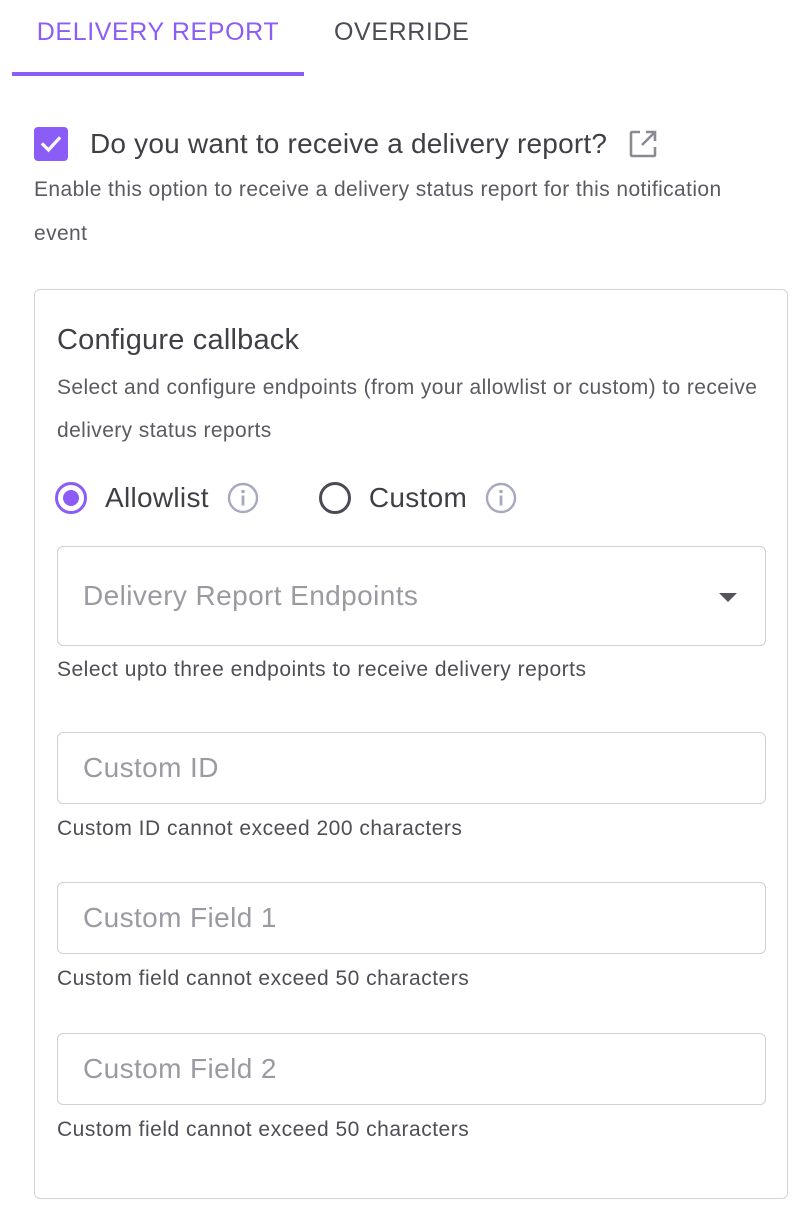 The image size is (810, 1222). What do you see at coordinates (411, 768) in the screenshot?
I see `custom-id-input: Custom ID` at bounding box center [411, 768].